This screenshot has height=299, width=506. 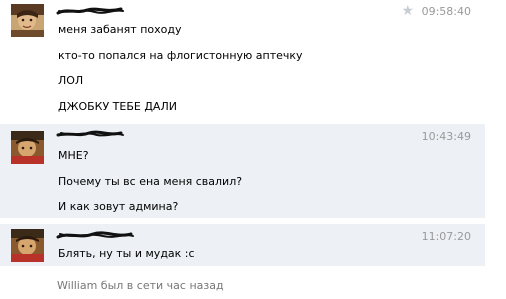 What do you see at coordinates (446, 136) in the screenshot?
I see `message-time: 10:43:49` at bounding box center [446, 136].